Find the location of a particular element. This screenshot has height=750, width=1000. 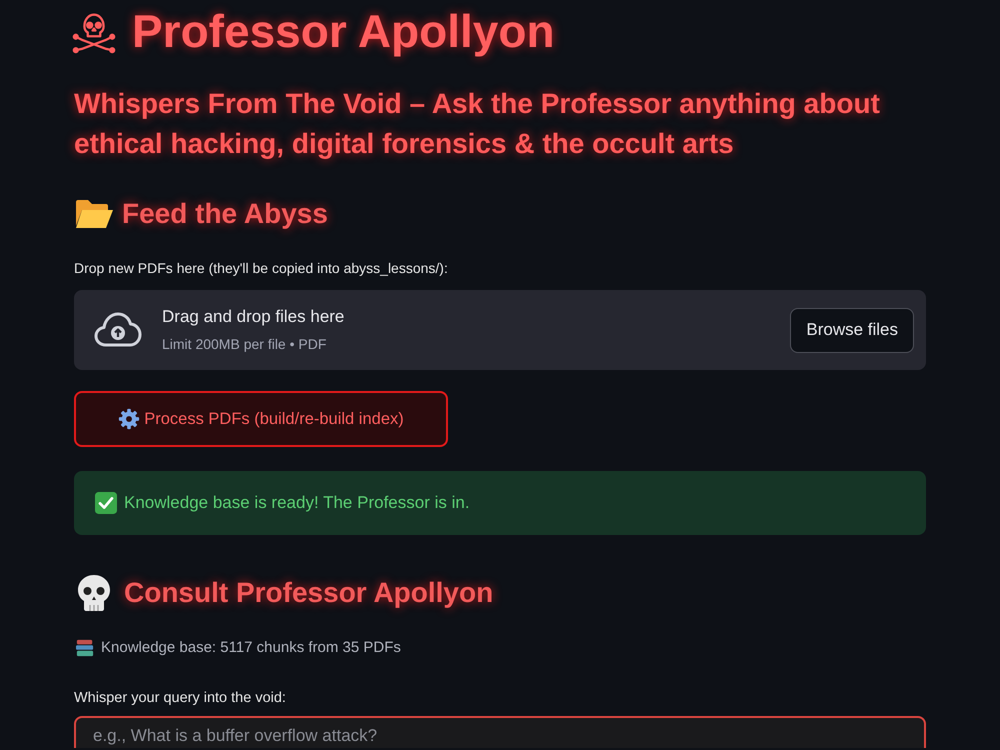

books-icon is located at coordinates (85, 648).